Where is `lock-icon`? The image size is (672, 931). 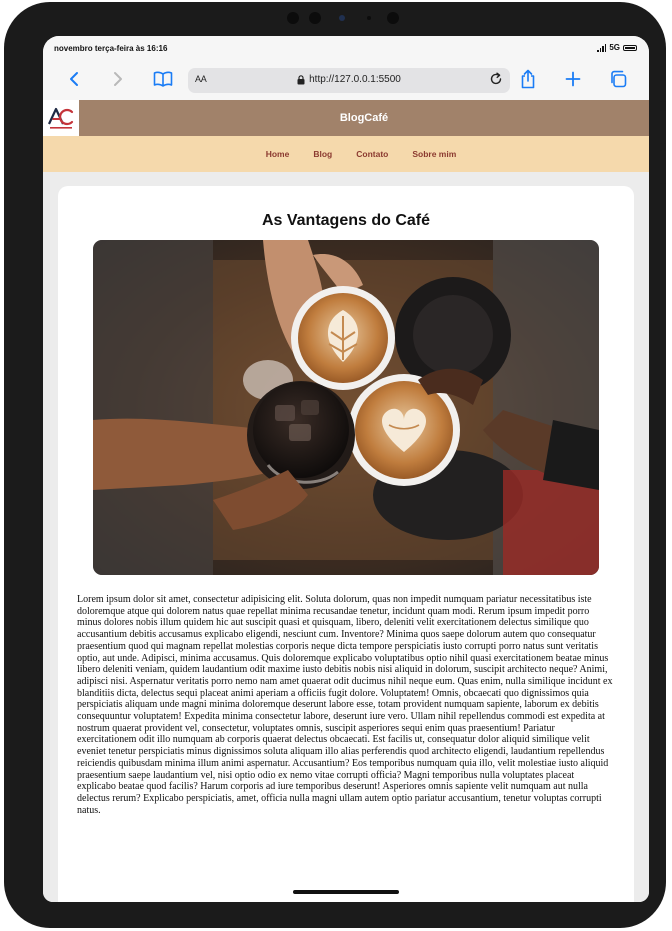 lock-icon is located at coordinates (301, 79).